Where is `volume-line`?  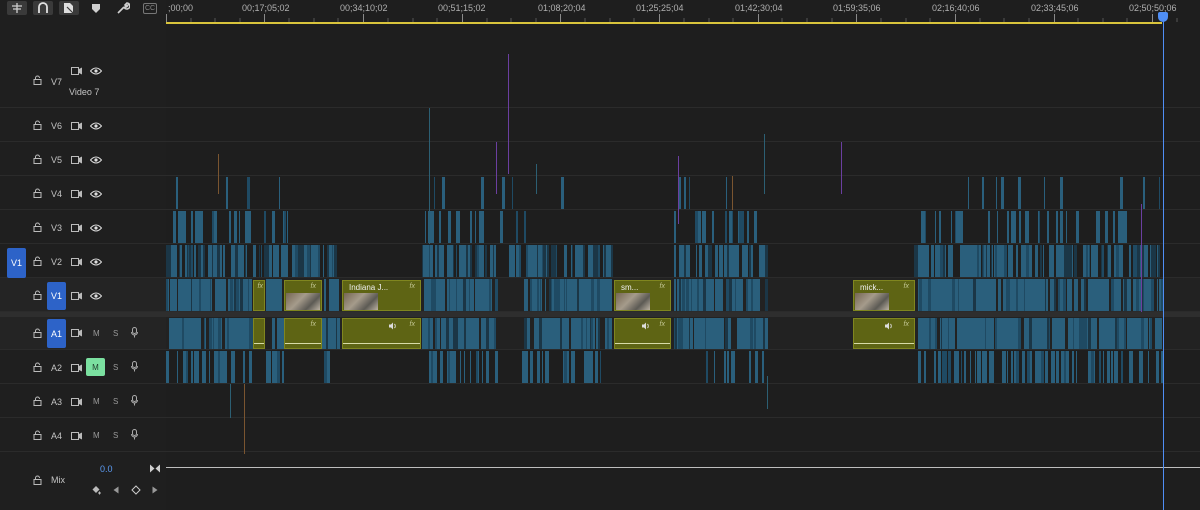 volume-line is located at coordinates (642, 343).